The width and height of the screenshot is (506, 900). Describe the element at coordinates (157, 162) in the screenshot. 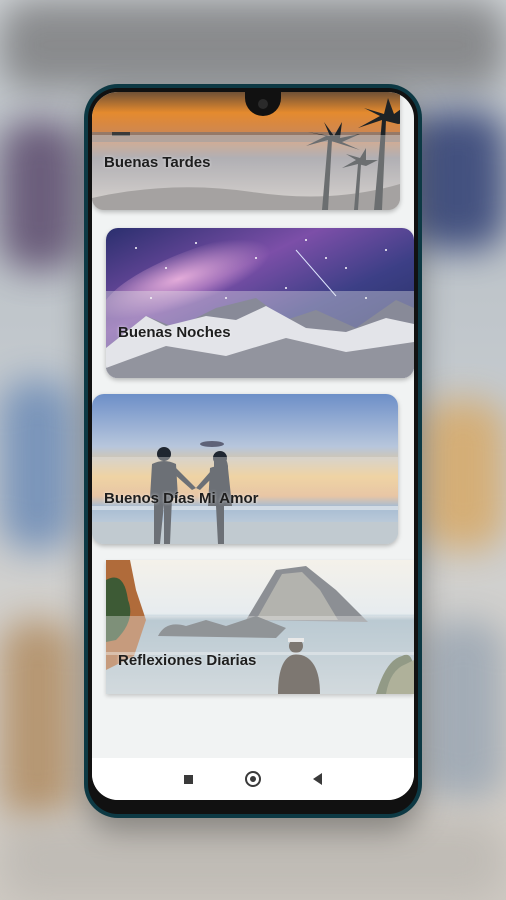

I see `card-label: Buenas Tardes` at that location.